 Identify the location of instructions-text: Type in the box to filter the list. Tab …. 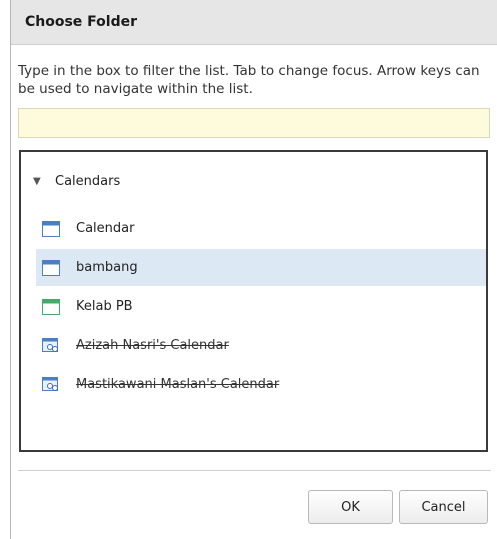
(249, 80).